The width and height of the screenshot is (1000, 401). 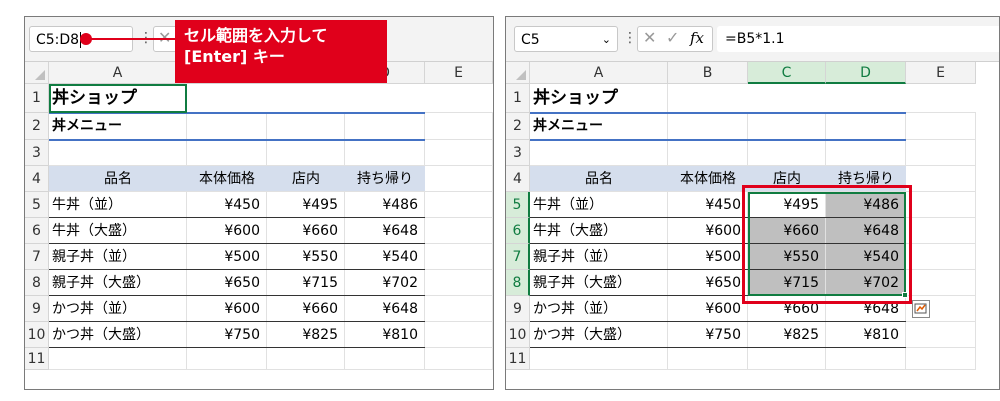 I want to click on cell-a9: かつ丼（並）, so click(x=599, y=309).